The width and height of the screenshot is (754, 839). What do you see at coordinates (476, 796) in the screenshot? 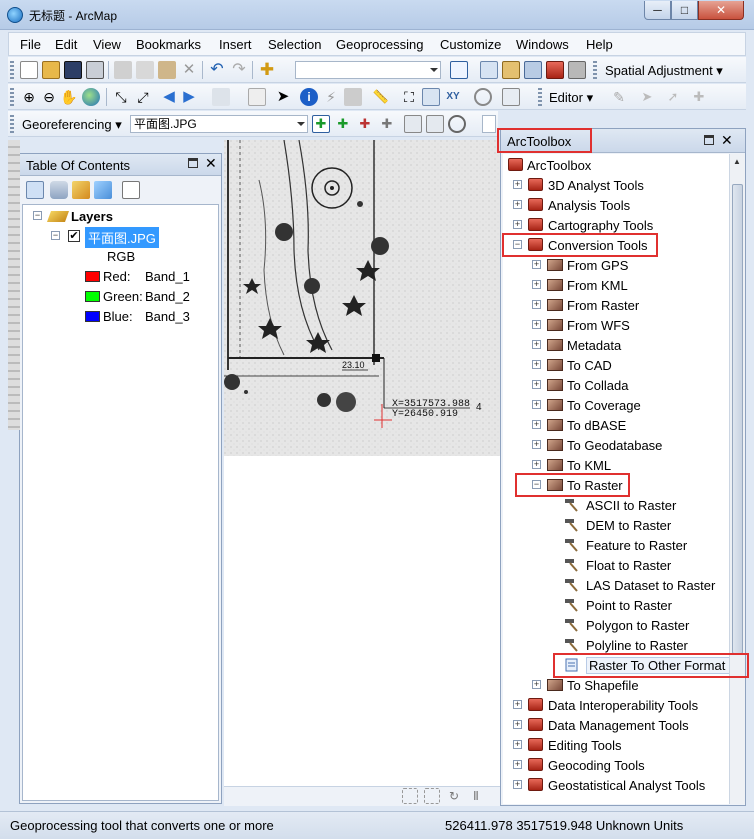
I see `pause-drawing-icon: Ⅱ` at bounding box center [476, 796].